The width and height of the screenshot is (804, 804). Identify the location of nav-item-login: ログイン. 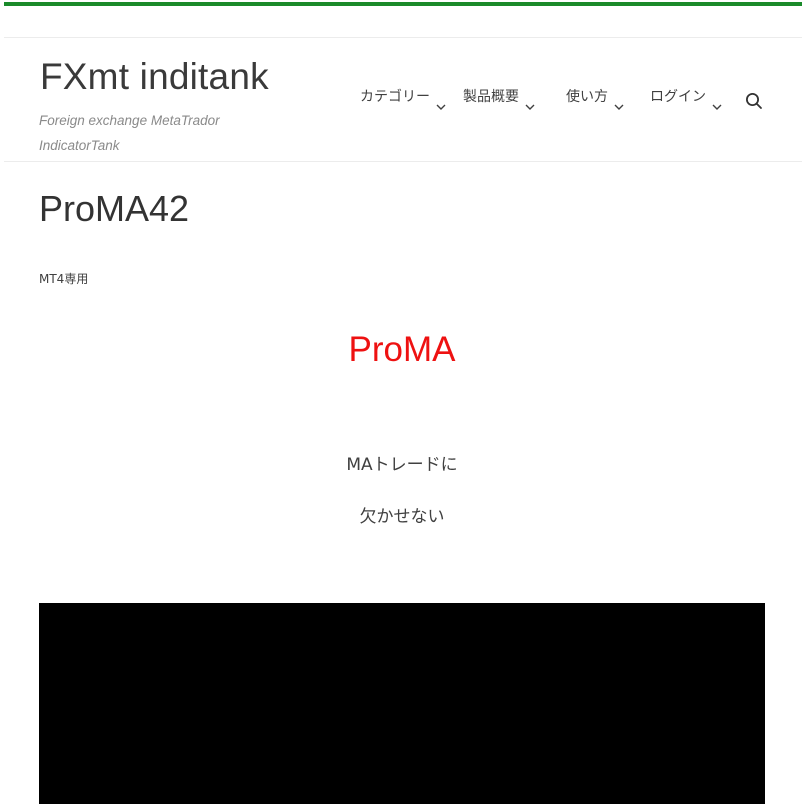
(686, 100).